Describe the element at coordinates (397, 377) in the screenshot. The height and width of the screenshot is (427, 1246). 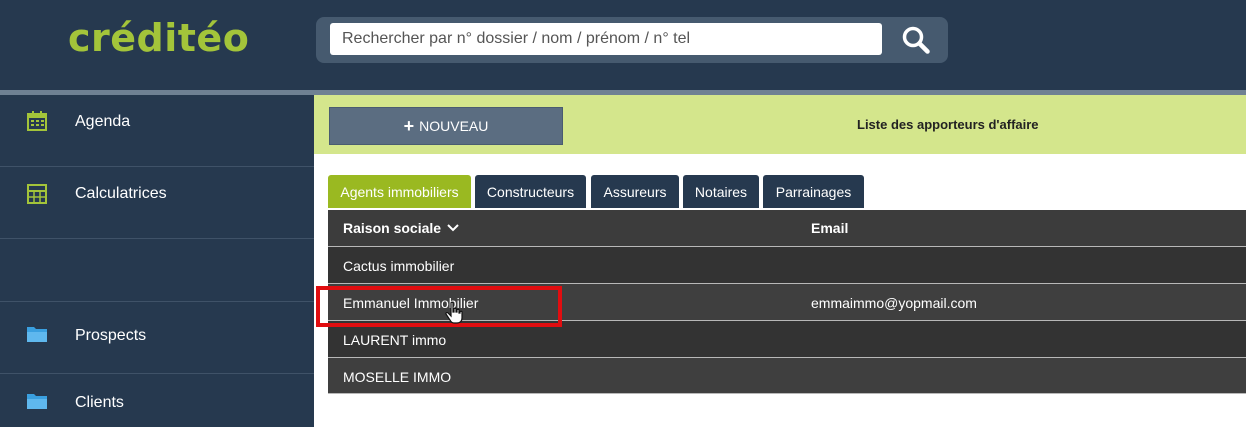
I see `cell-raison-sociale: MOSELLE IMMO` at that location.